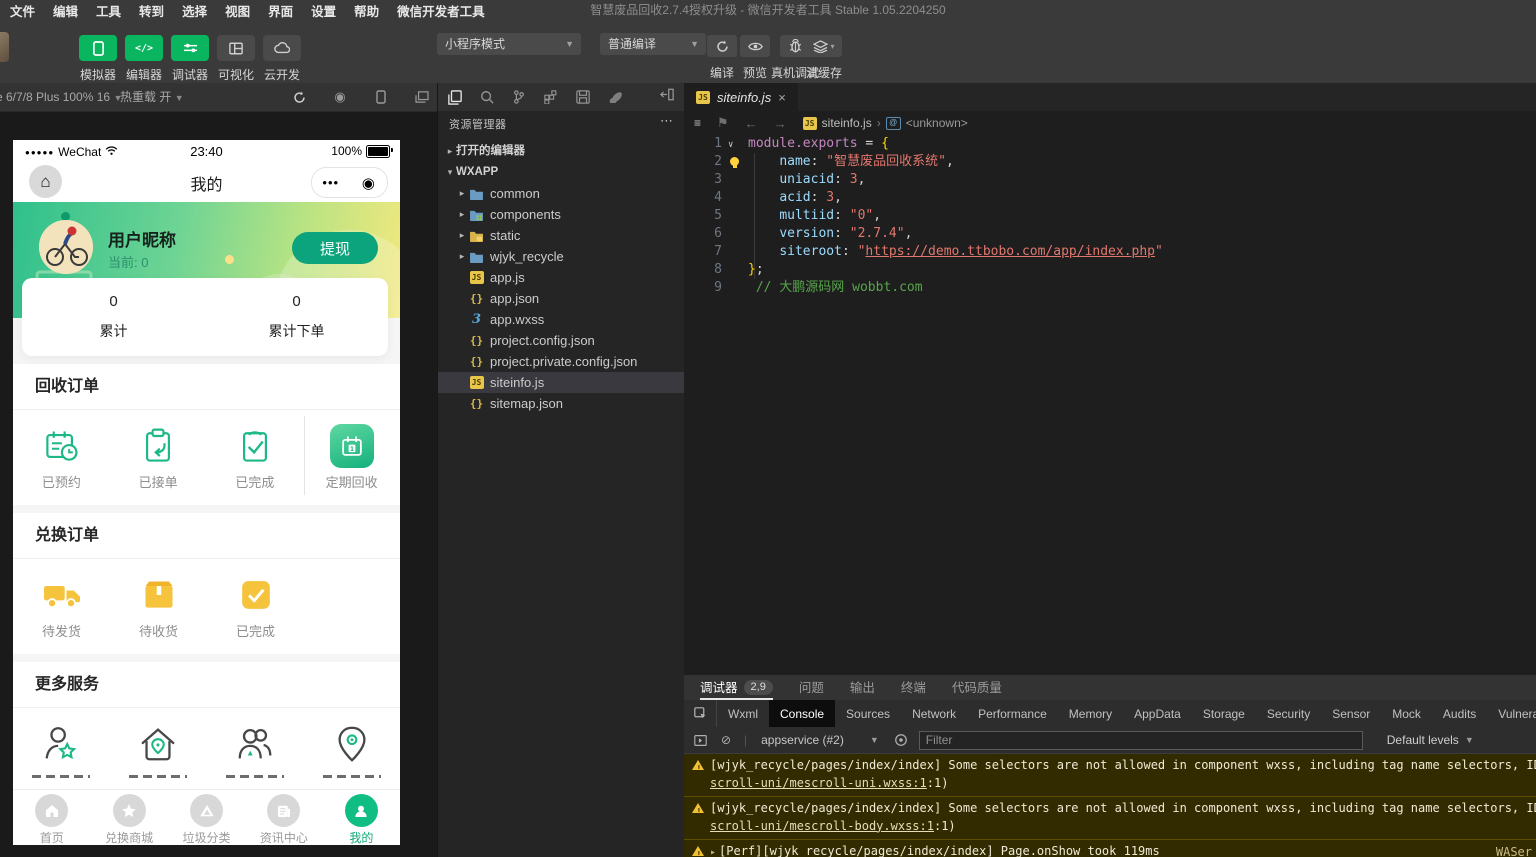 This screenshot has height=857, width=1536. I want to click on tree-item-static: ▸ static, so click(561, 235).